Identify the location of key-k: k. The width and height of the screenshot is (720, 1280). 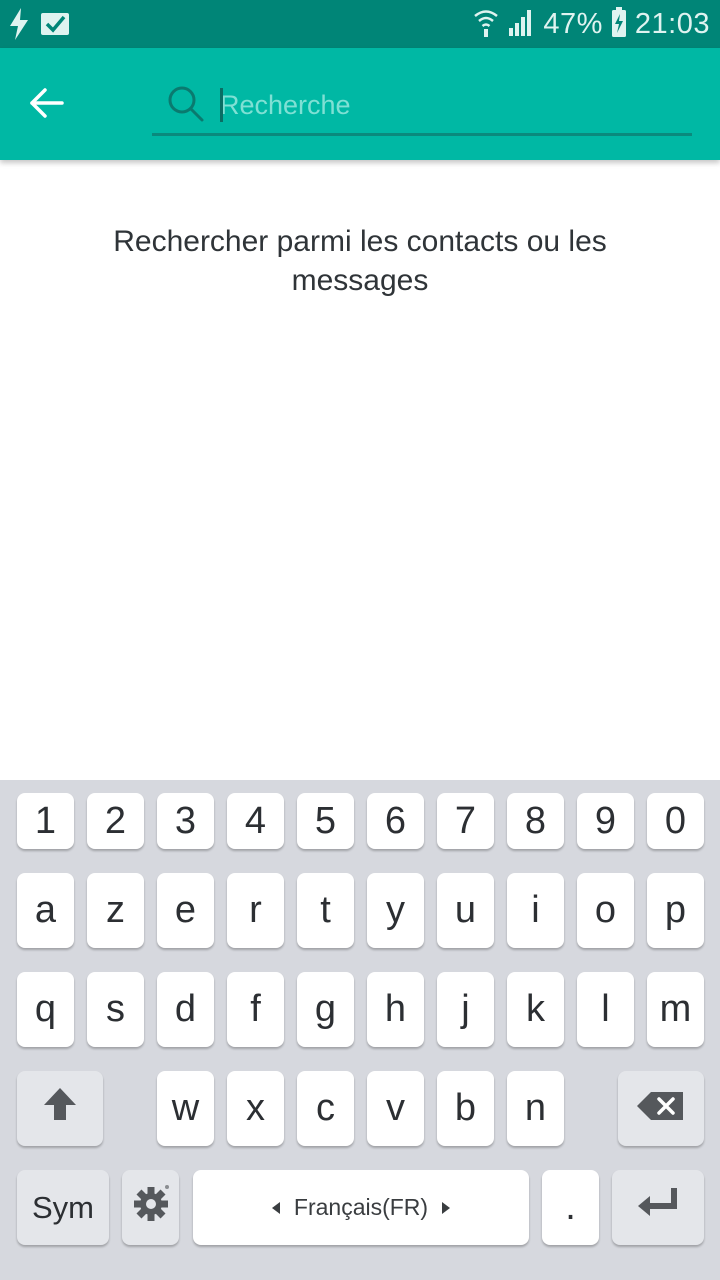
(535, 1009).